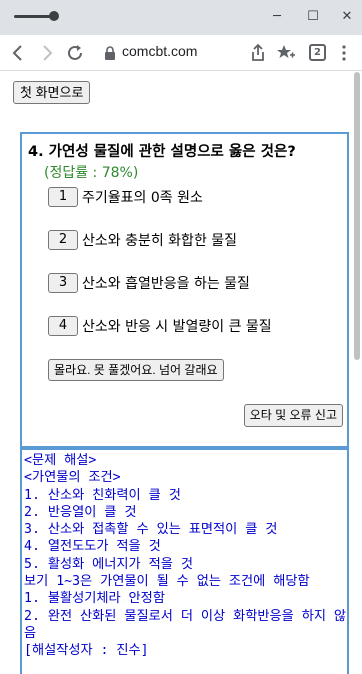  What do you see at coordinates (151, 530) in the screenshot?
I see `explanation-line: 3. 산소와 접촉할 수 있는 표면적이 클 것` at bounding box center [151, 530].